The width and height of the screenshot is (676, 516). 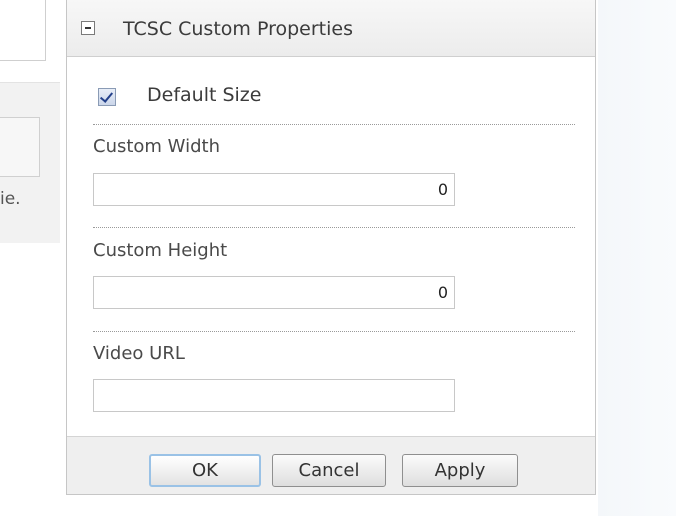 What do you see at coordinates (274, 189) in the screenshot?
I see `custom-width-input` at bounding box center [274, 189].